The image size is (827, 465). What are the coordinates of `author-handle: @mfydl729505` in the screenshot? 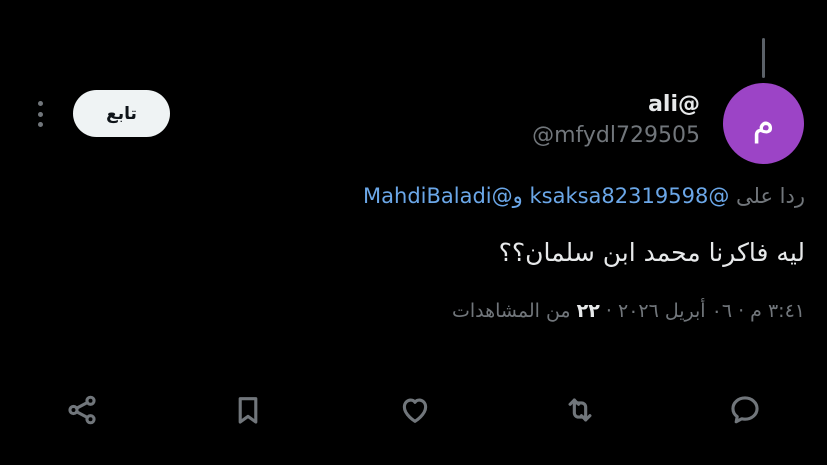 It's located at (616, 135).